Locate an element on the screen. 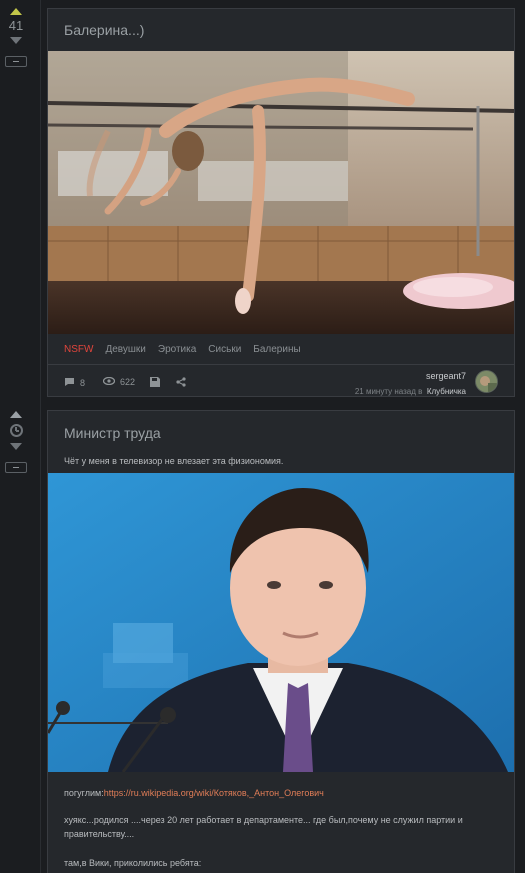 Image resolution: width=525 pixels, height=873 pixels. clock-icon is located at coordinates (16, 430).